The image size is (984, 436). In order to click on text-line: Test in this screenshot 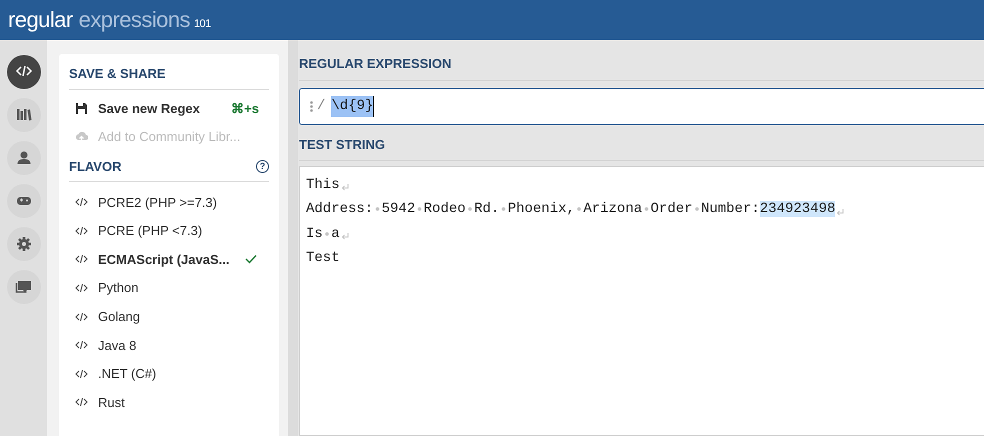, I will do `click(323, 258)`.